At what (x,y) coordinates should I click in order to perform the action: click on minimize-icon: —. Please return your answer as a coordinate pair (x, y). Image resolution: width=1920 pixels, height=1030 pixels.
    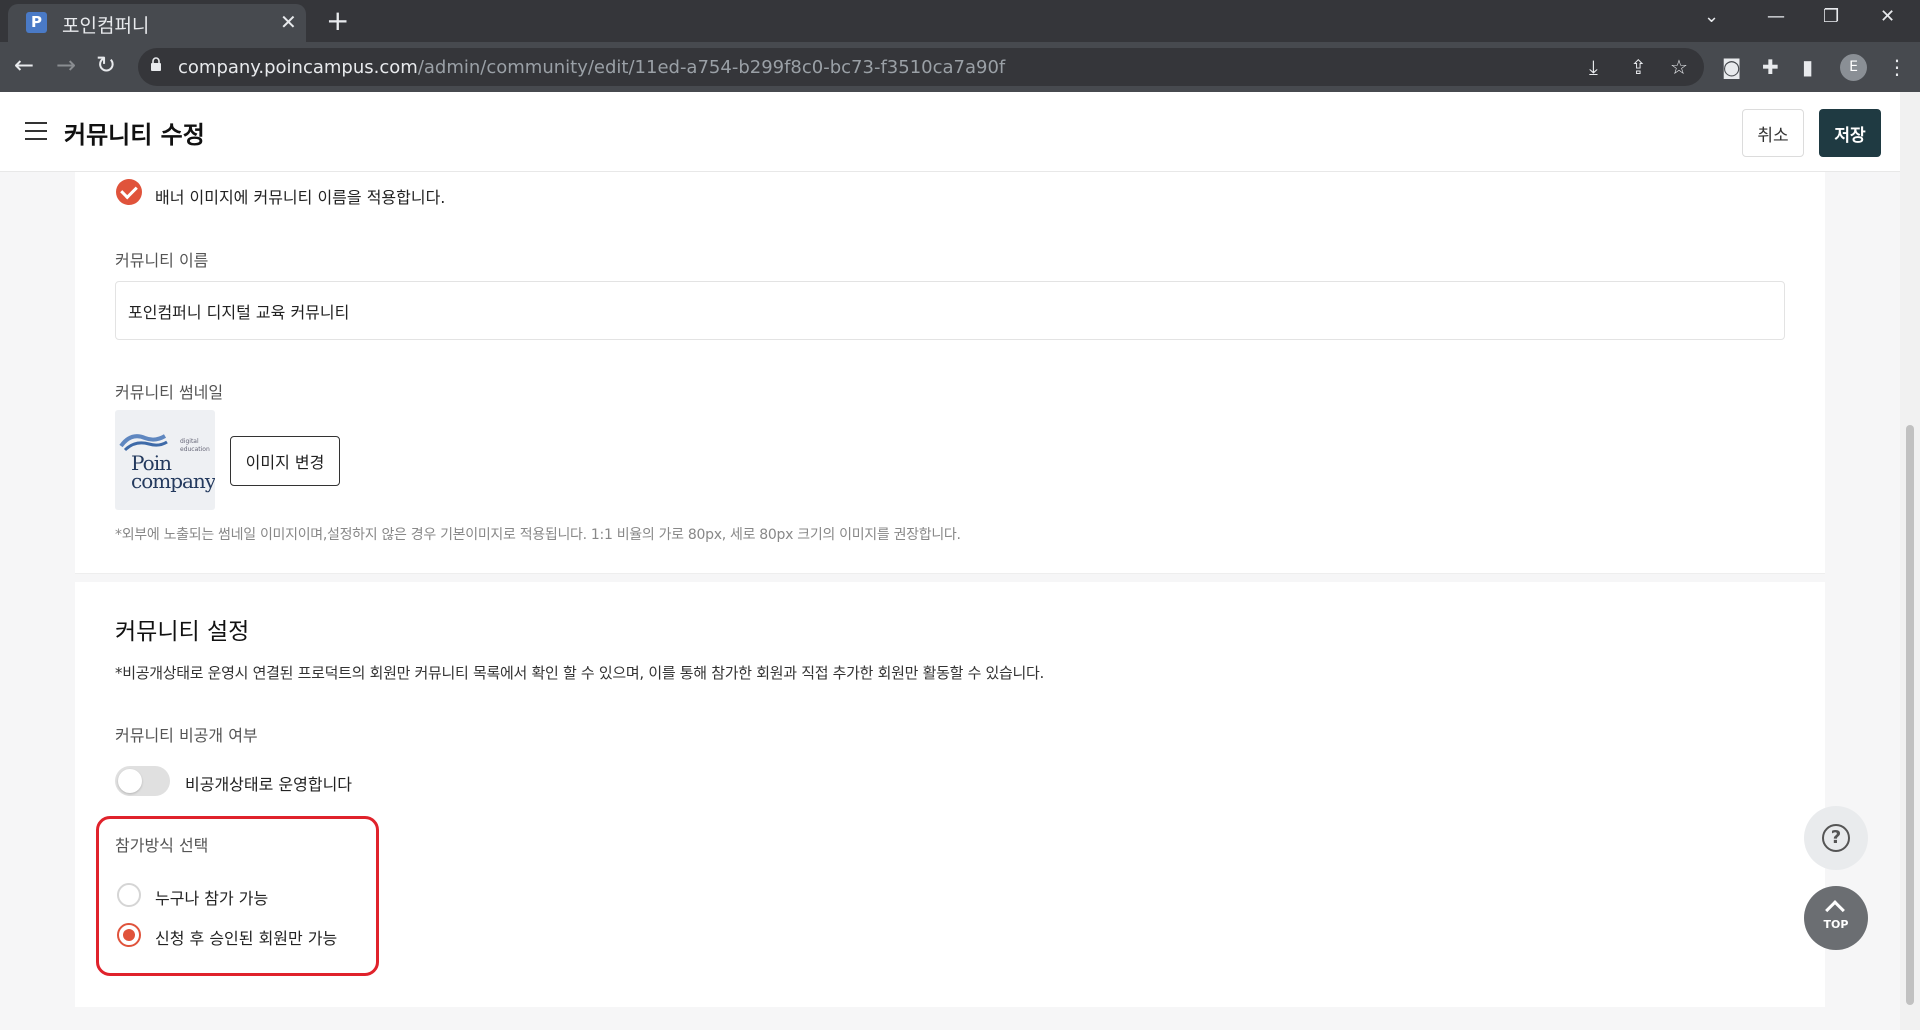
    Looking at the image, I should click on (1776, 16).